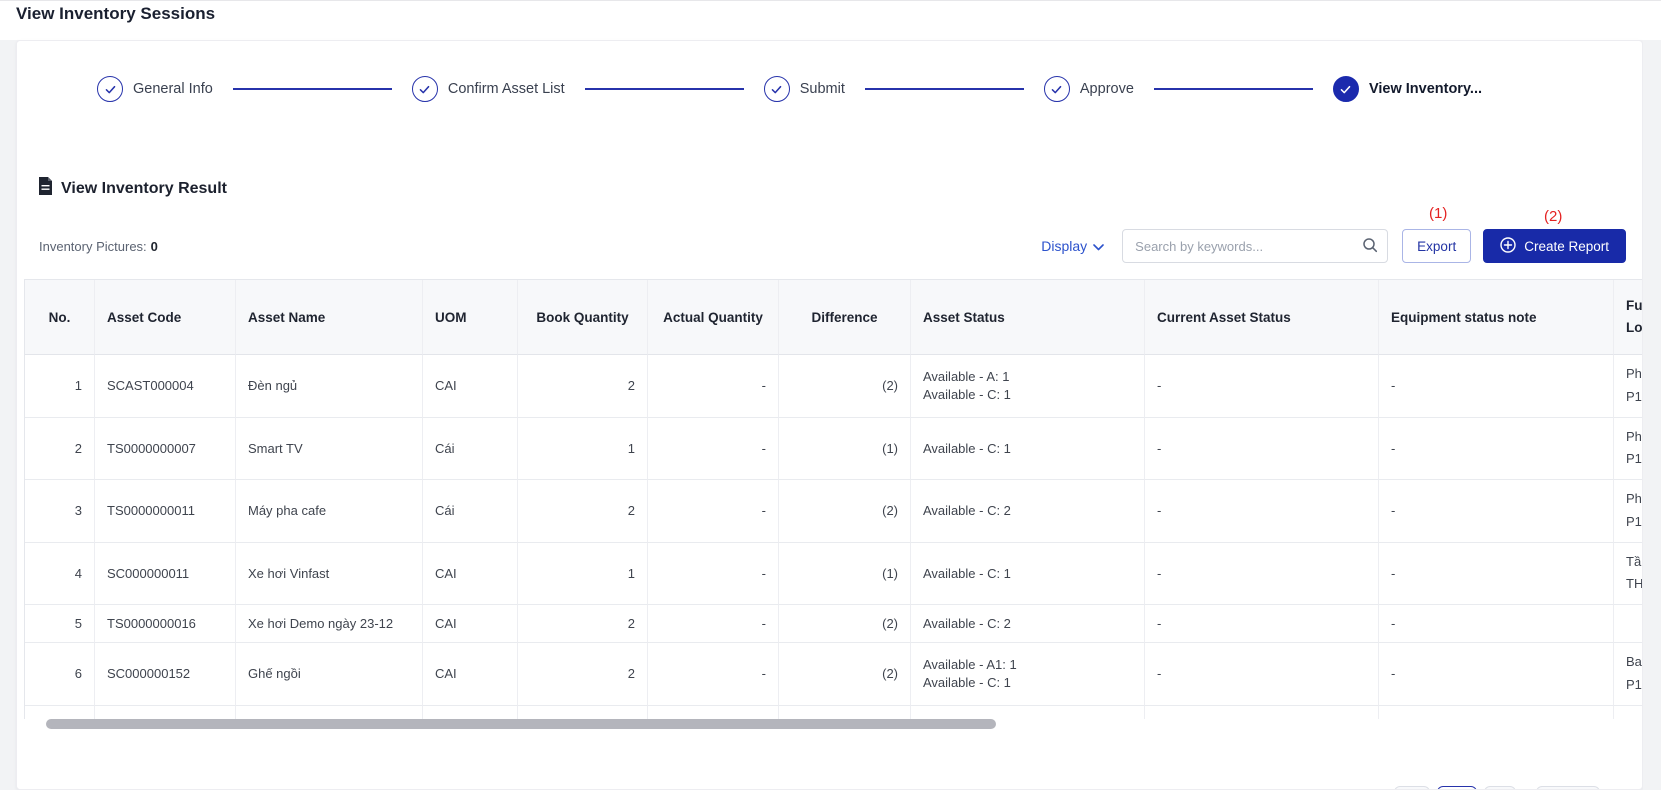 This screenshot has width=1661, height=790. What do you see at coordinates (583, 386) in the screenshot?
I see `cell-book_quantity: 2` at bounding box center [583, 386].